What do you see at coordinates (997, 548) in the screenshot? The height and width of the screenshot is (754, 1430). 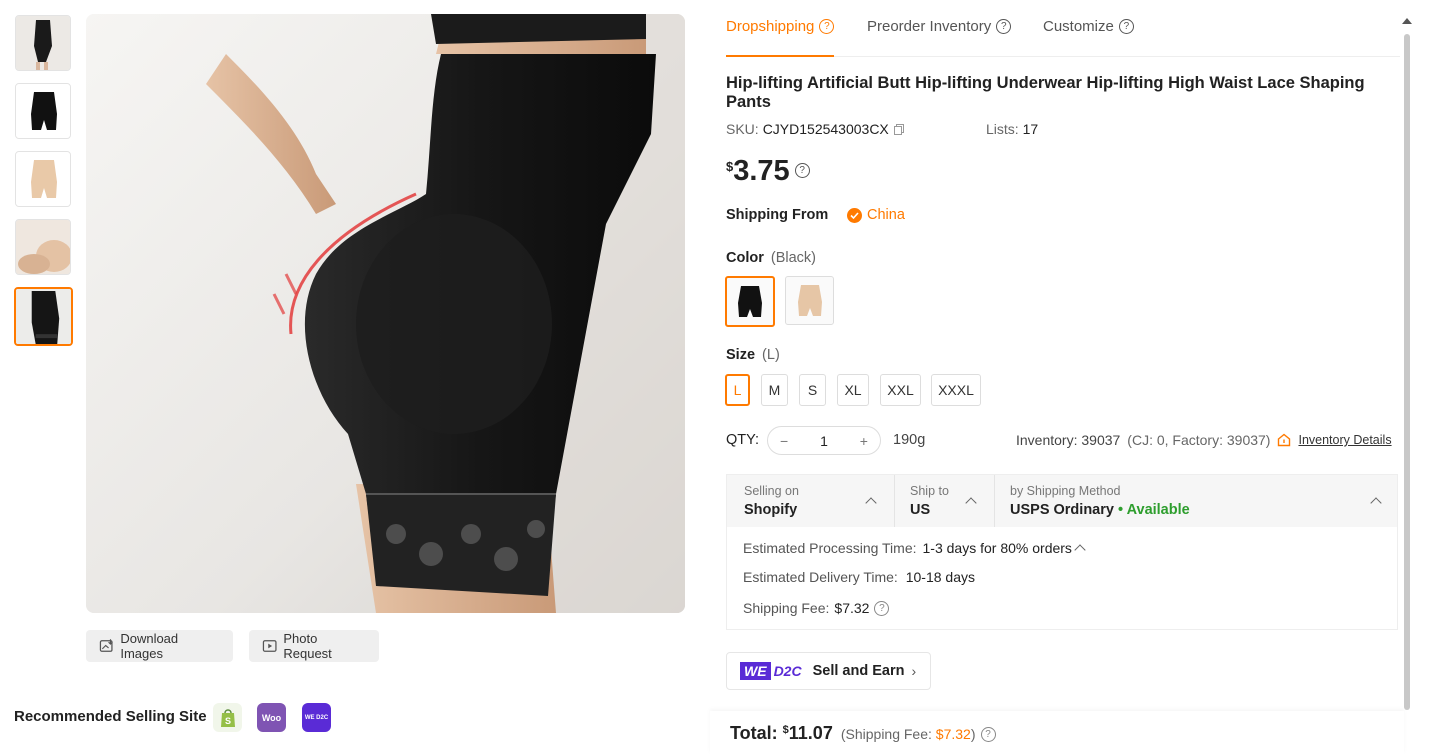 I see `processing-time-value: 1-3 days for 80% orders` at bounding box center [997, 548].